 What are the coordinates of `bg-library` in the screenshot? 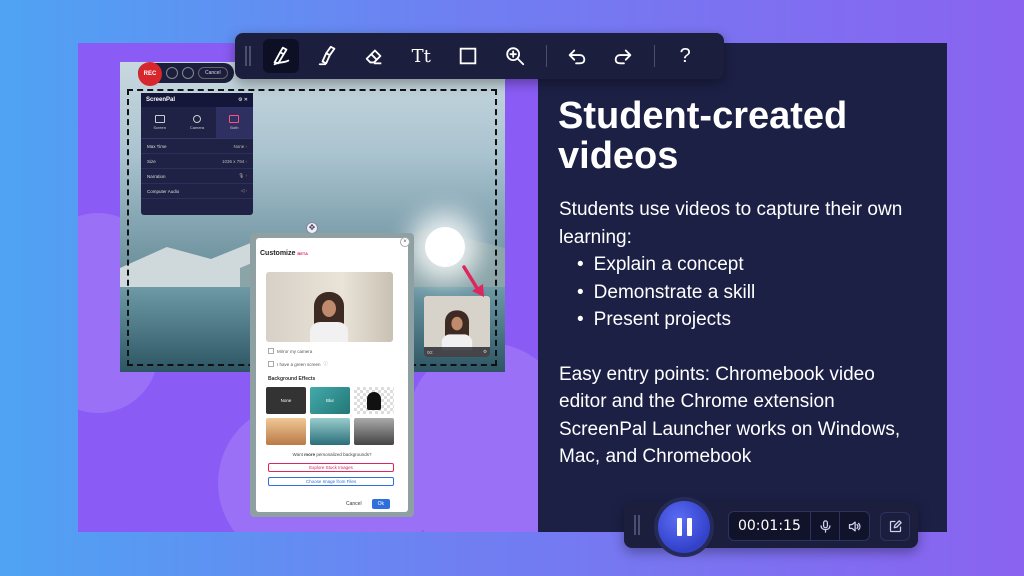 It's located at (374, 431).